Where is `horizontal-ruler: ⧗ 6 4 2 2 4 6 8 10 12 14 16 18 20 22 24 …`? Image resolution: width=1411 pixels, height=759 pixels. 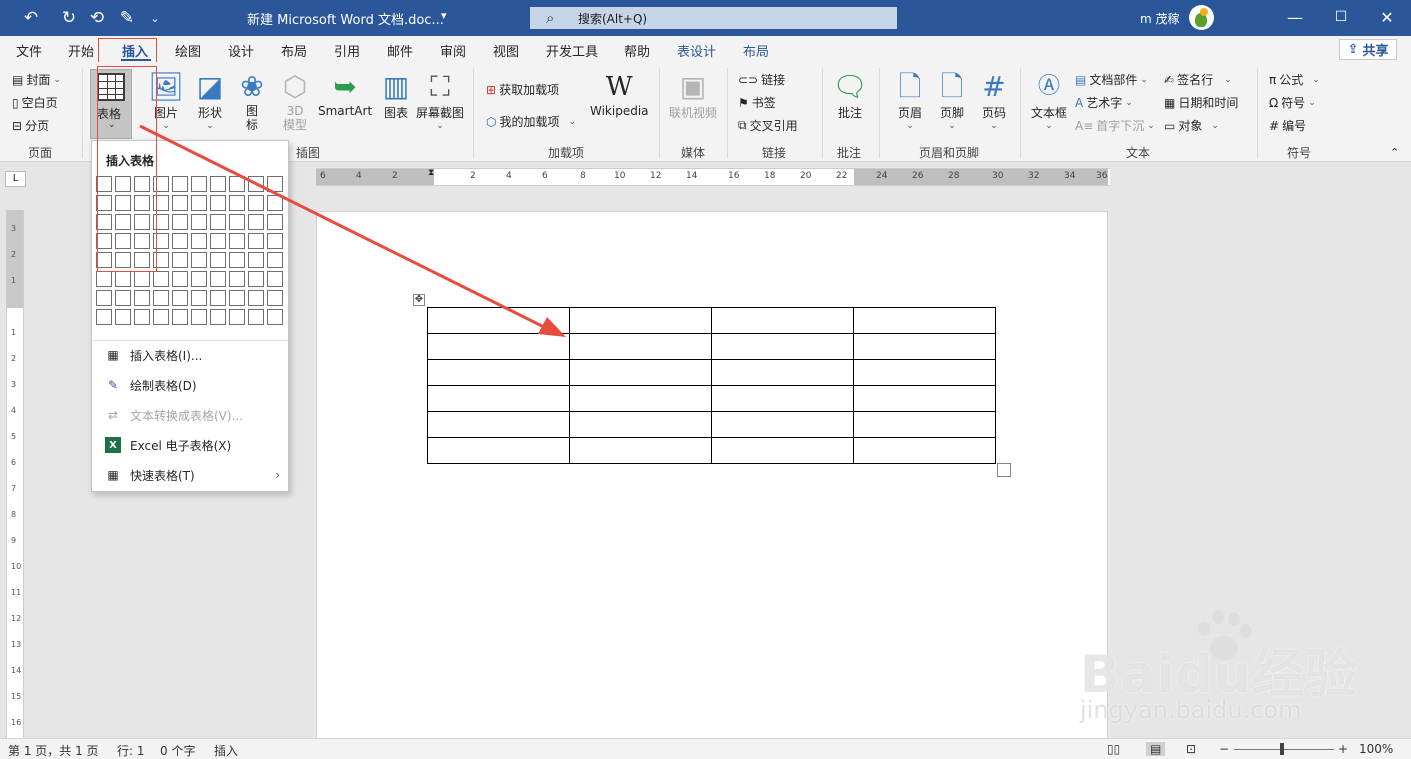 horizontal-ruler: ⧗ 6 4 2 2 4 6 8 10 12 14 16 18 20 22 24 … is located at coordinates (713, 177).